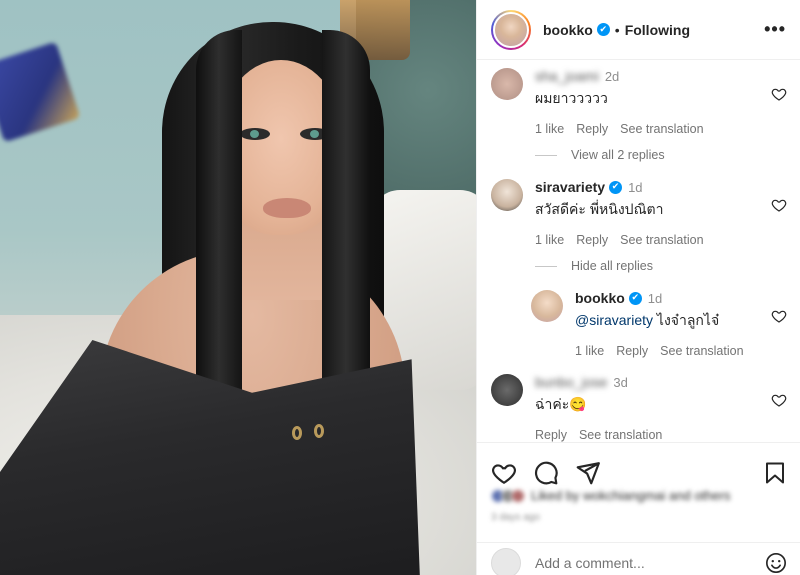 The image size is (800, 575). What do you see at coordinates (571, 98) in the screenshot?
I see `comment-text: ผมยาววววว` at bounding box center [571, 98].